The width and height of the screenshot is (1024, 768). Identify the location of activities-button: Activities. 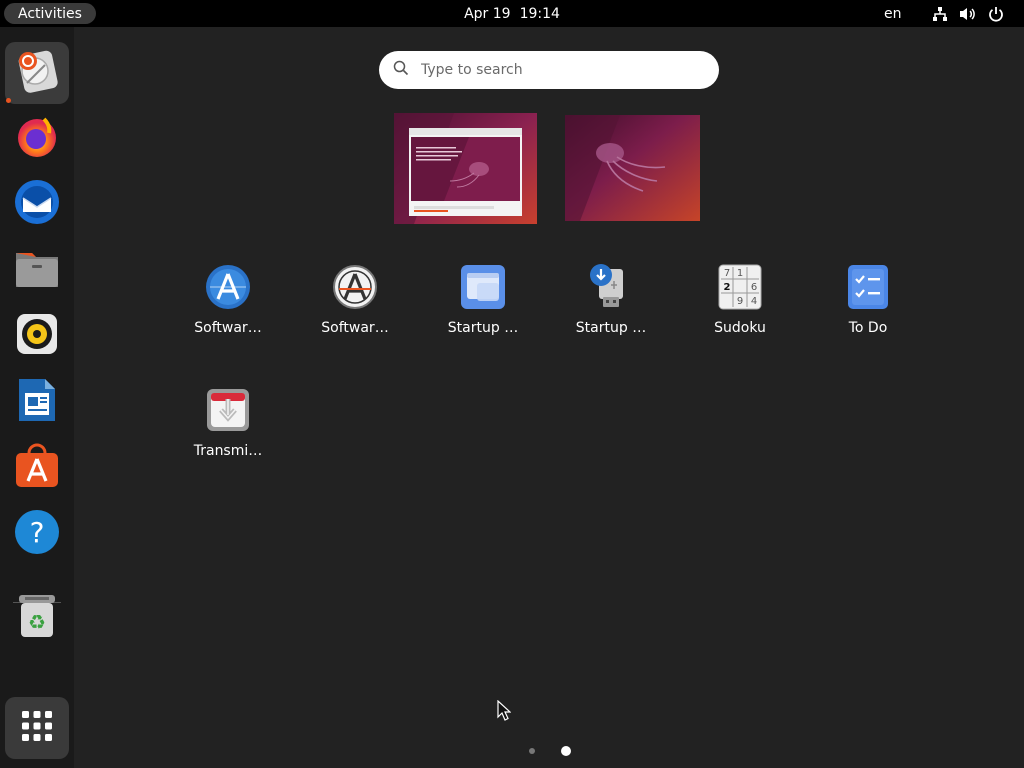
(50, 13).